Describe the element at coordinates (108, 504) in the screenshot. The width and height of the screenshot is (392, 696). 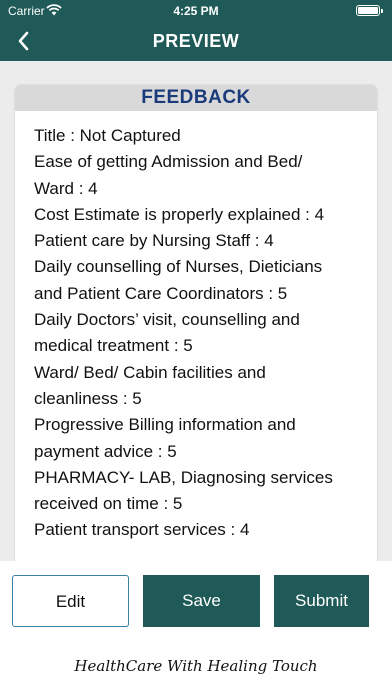
I see `feedback-line: received on time : 5` at that location.